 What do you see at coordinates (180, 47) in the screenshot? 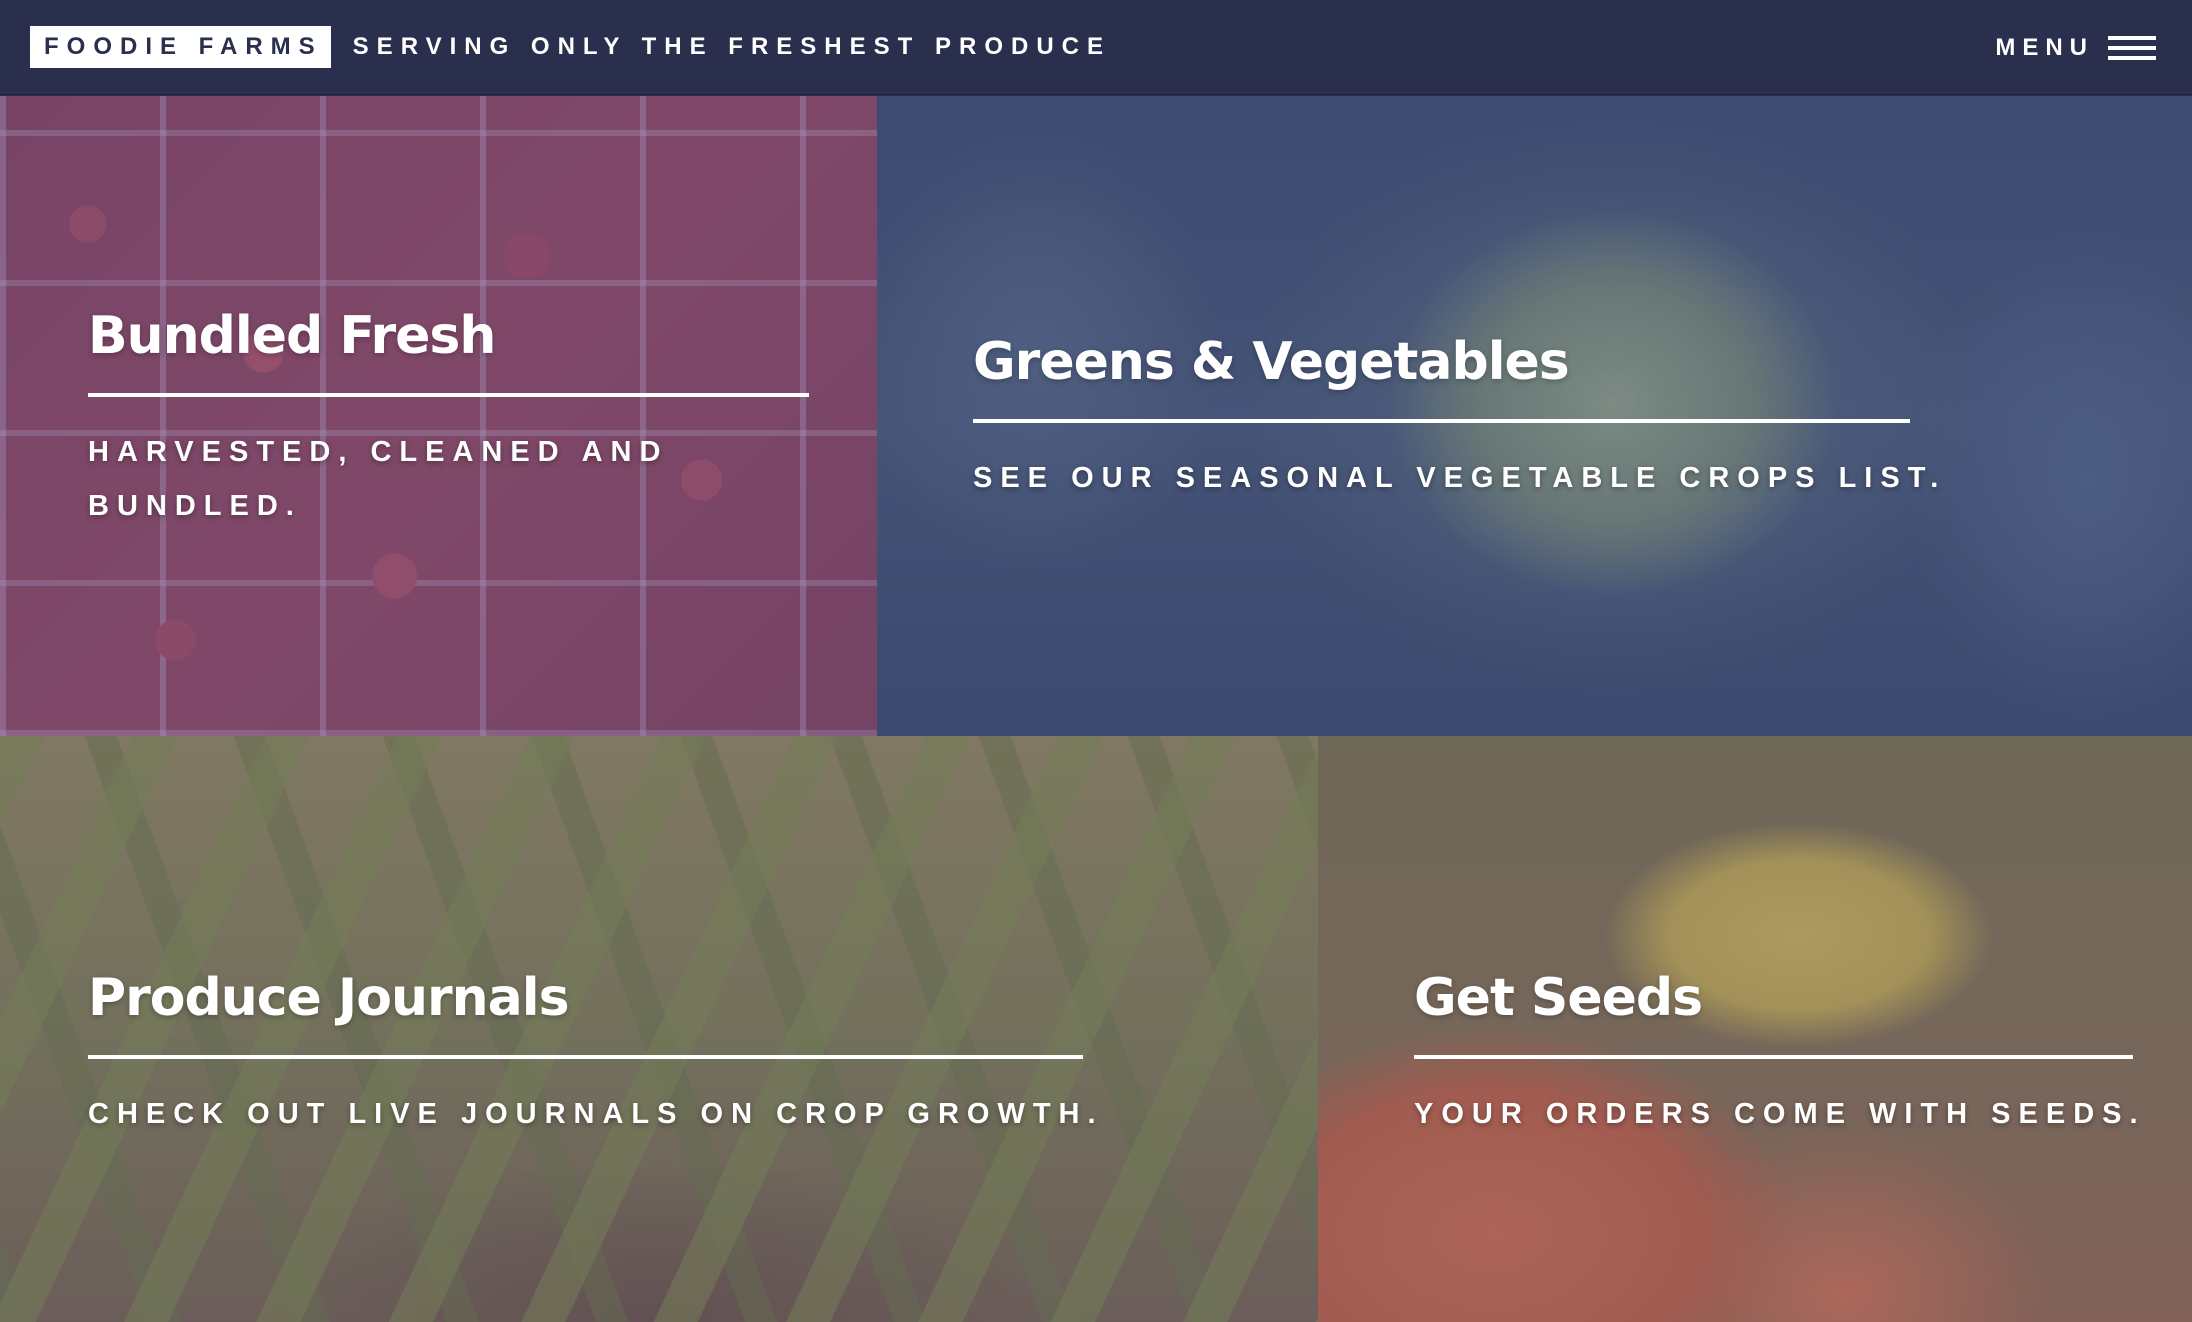
I see `site-logo: FOODIE FARMS` at bounding box center [180, 47].